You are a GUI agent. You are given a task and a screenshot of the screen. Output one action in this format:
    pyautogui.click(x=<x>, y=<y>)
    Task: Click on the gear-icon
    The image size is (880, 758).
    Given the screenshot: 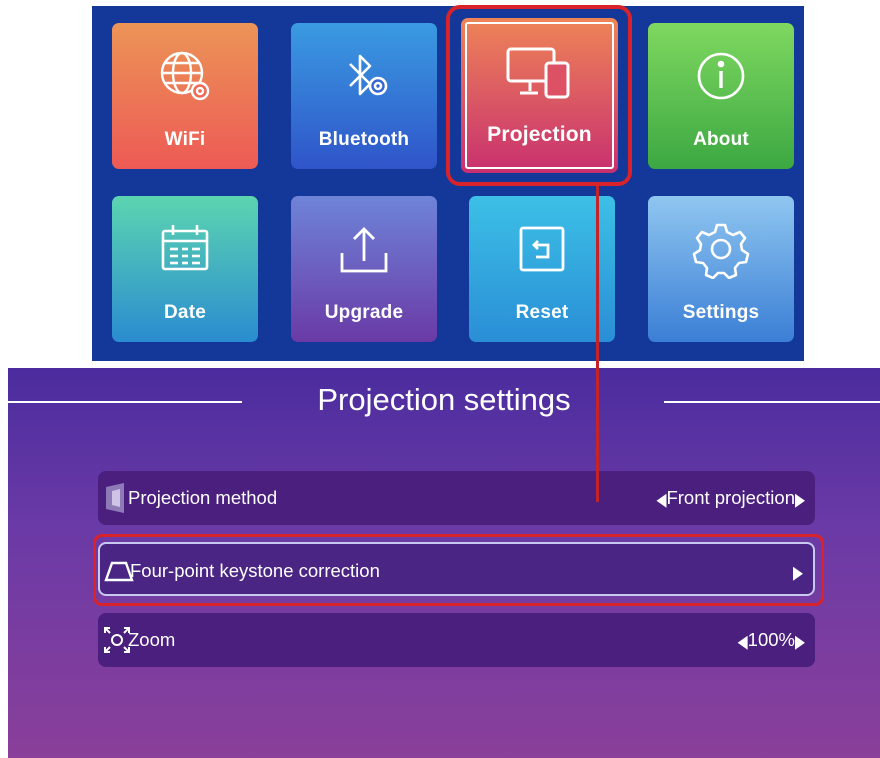 What is the action you would take?
    pyautogui.click(x=721, y=249)
    